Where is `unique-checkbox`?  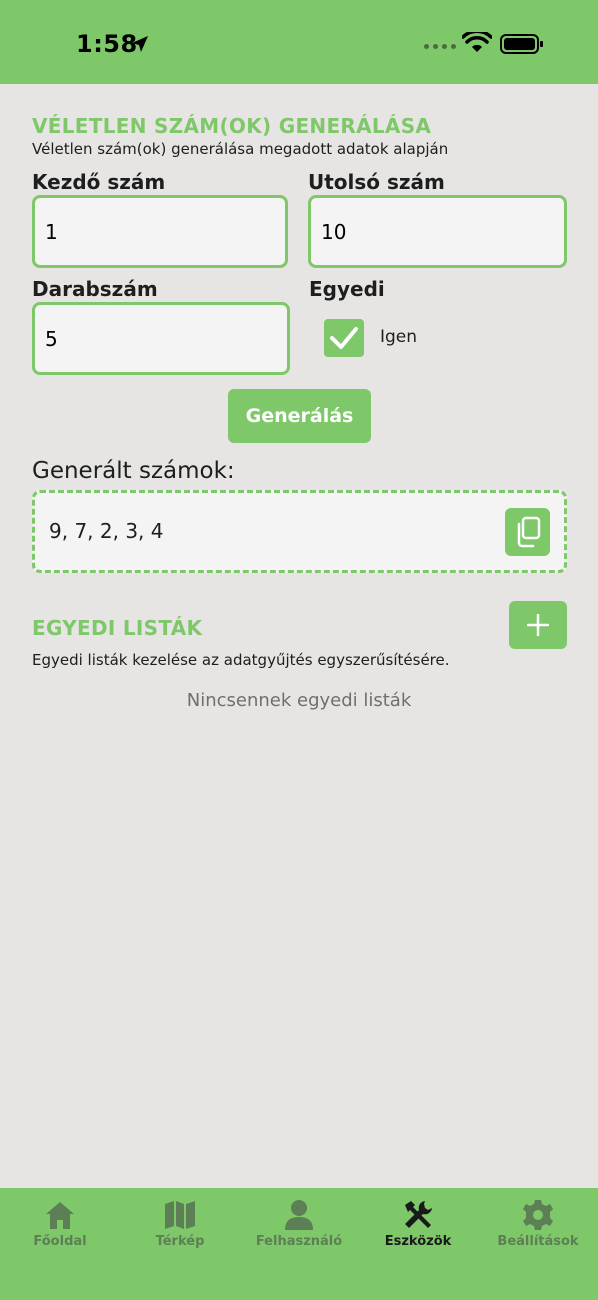 unique-checkbox is located at coordinates (344, 338).